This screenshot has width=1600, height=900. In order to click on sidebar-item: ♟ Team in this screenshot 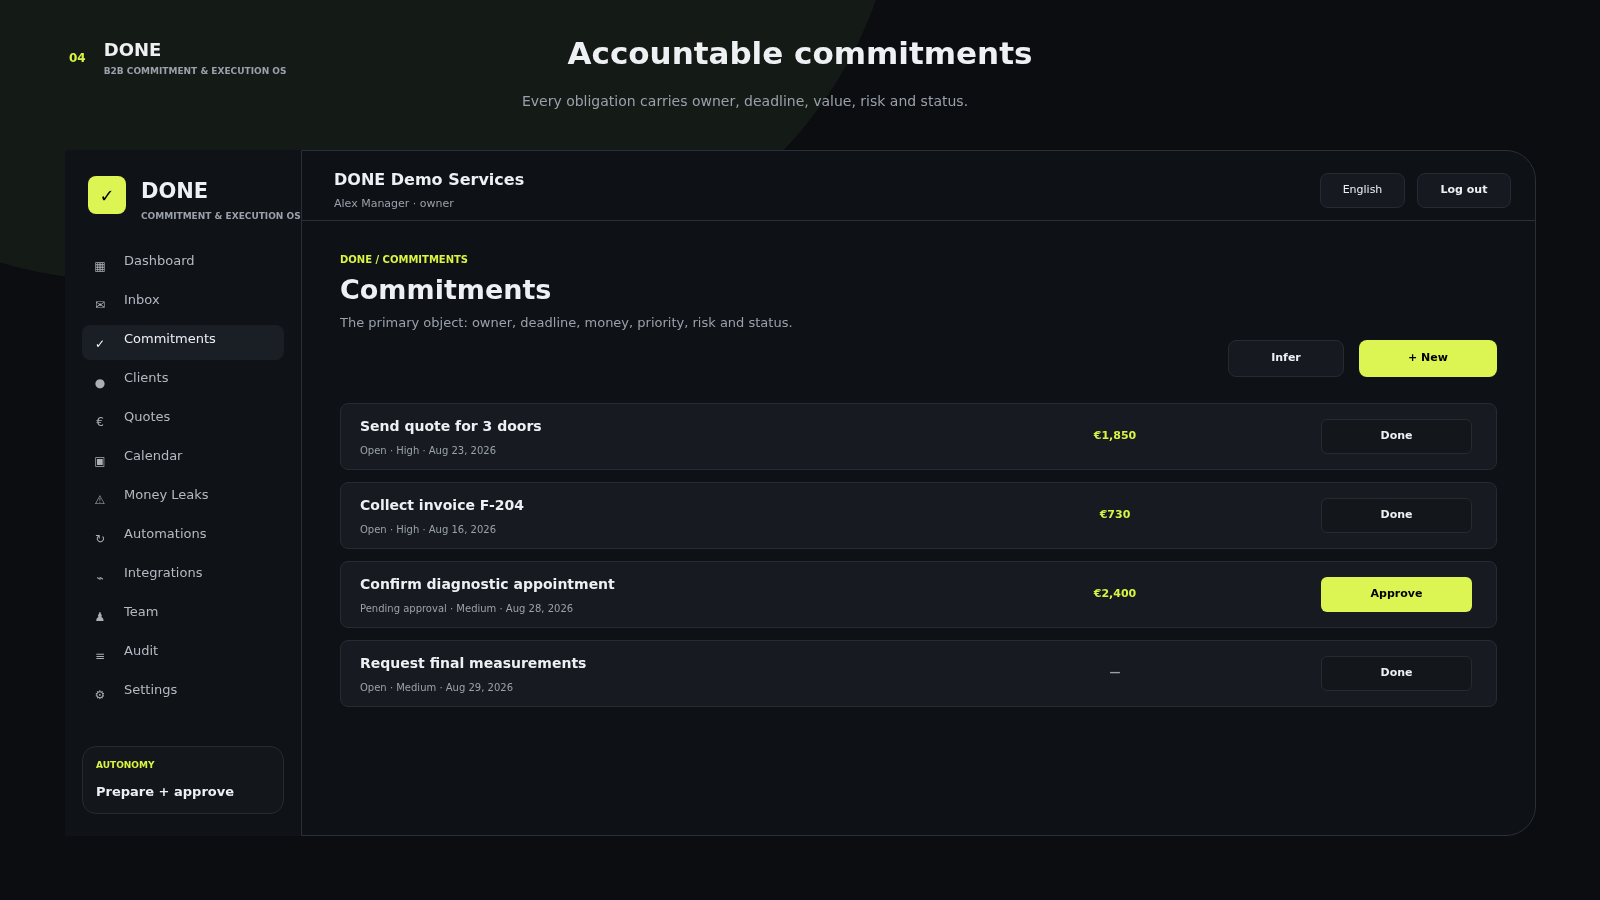, I will do `click(183, 615)`.